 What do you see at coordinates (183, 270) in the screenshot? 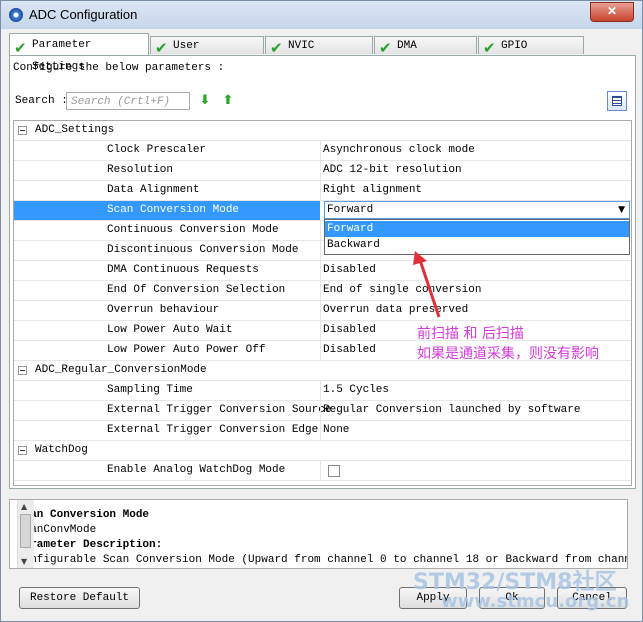
I see `param-name: DMA Continuous Requests` at bounding box center [183, 270].